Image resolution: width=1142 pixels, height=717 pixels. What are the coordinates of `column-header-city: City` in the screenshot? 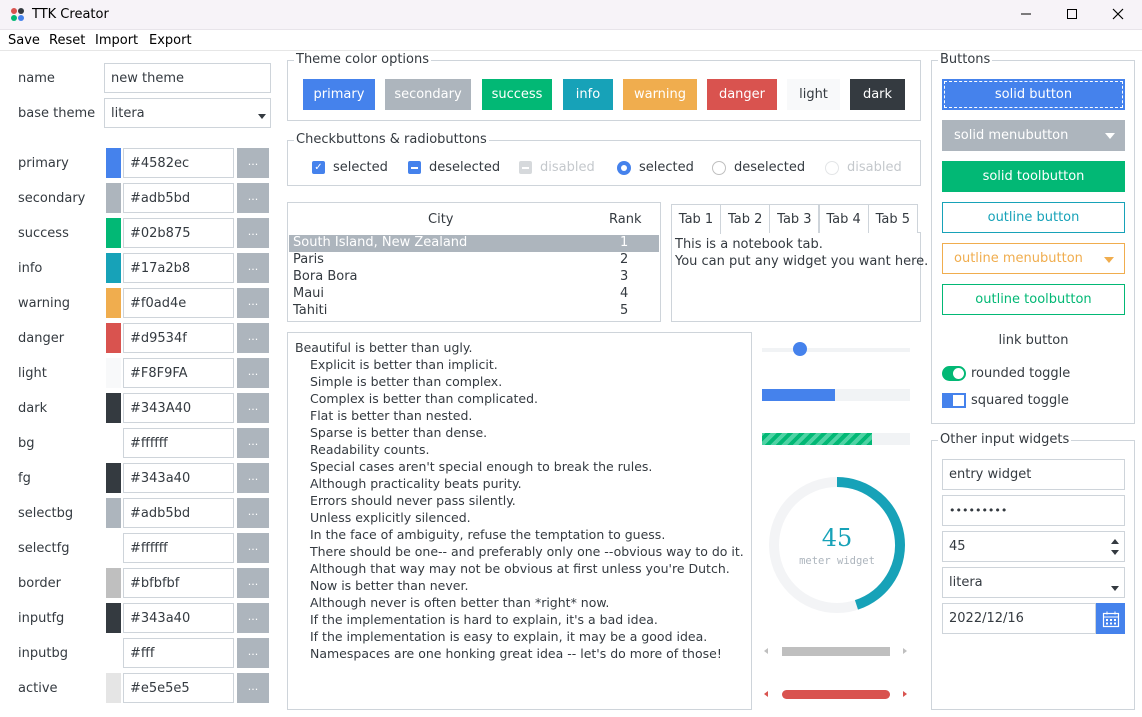 It's located at (440, 219).